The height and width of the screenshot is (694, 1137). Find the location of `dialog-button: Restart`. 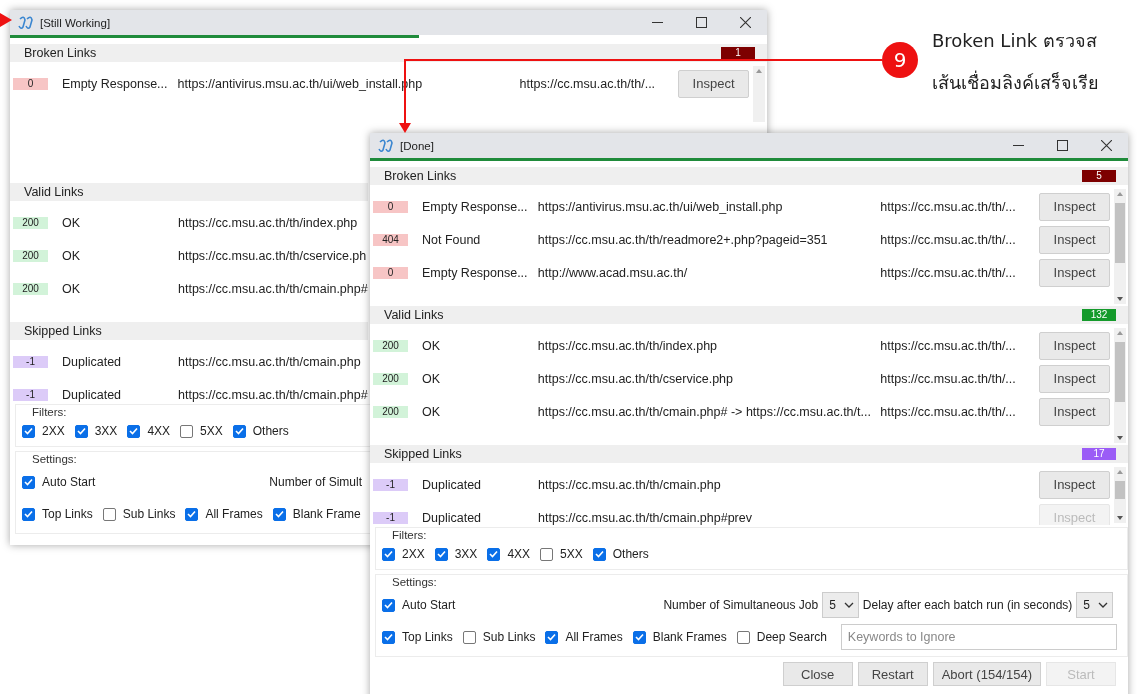

dialog-button: Restart is located at coordinates (892, 674).